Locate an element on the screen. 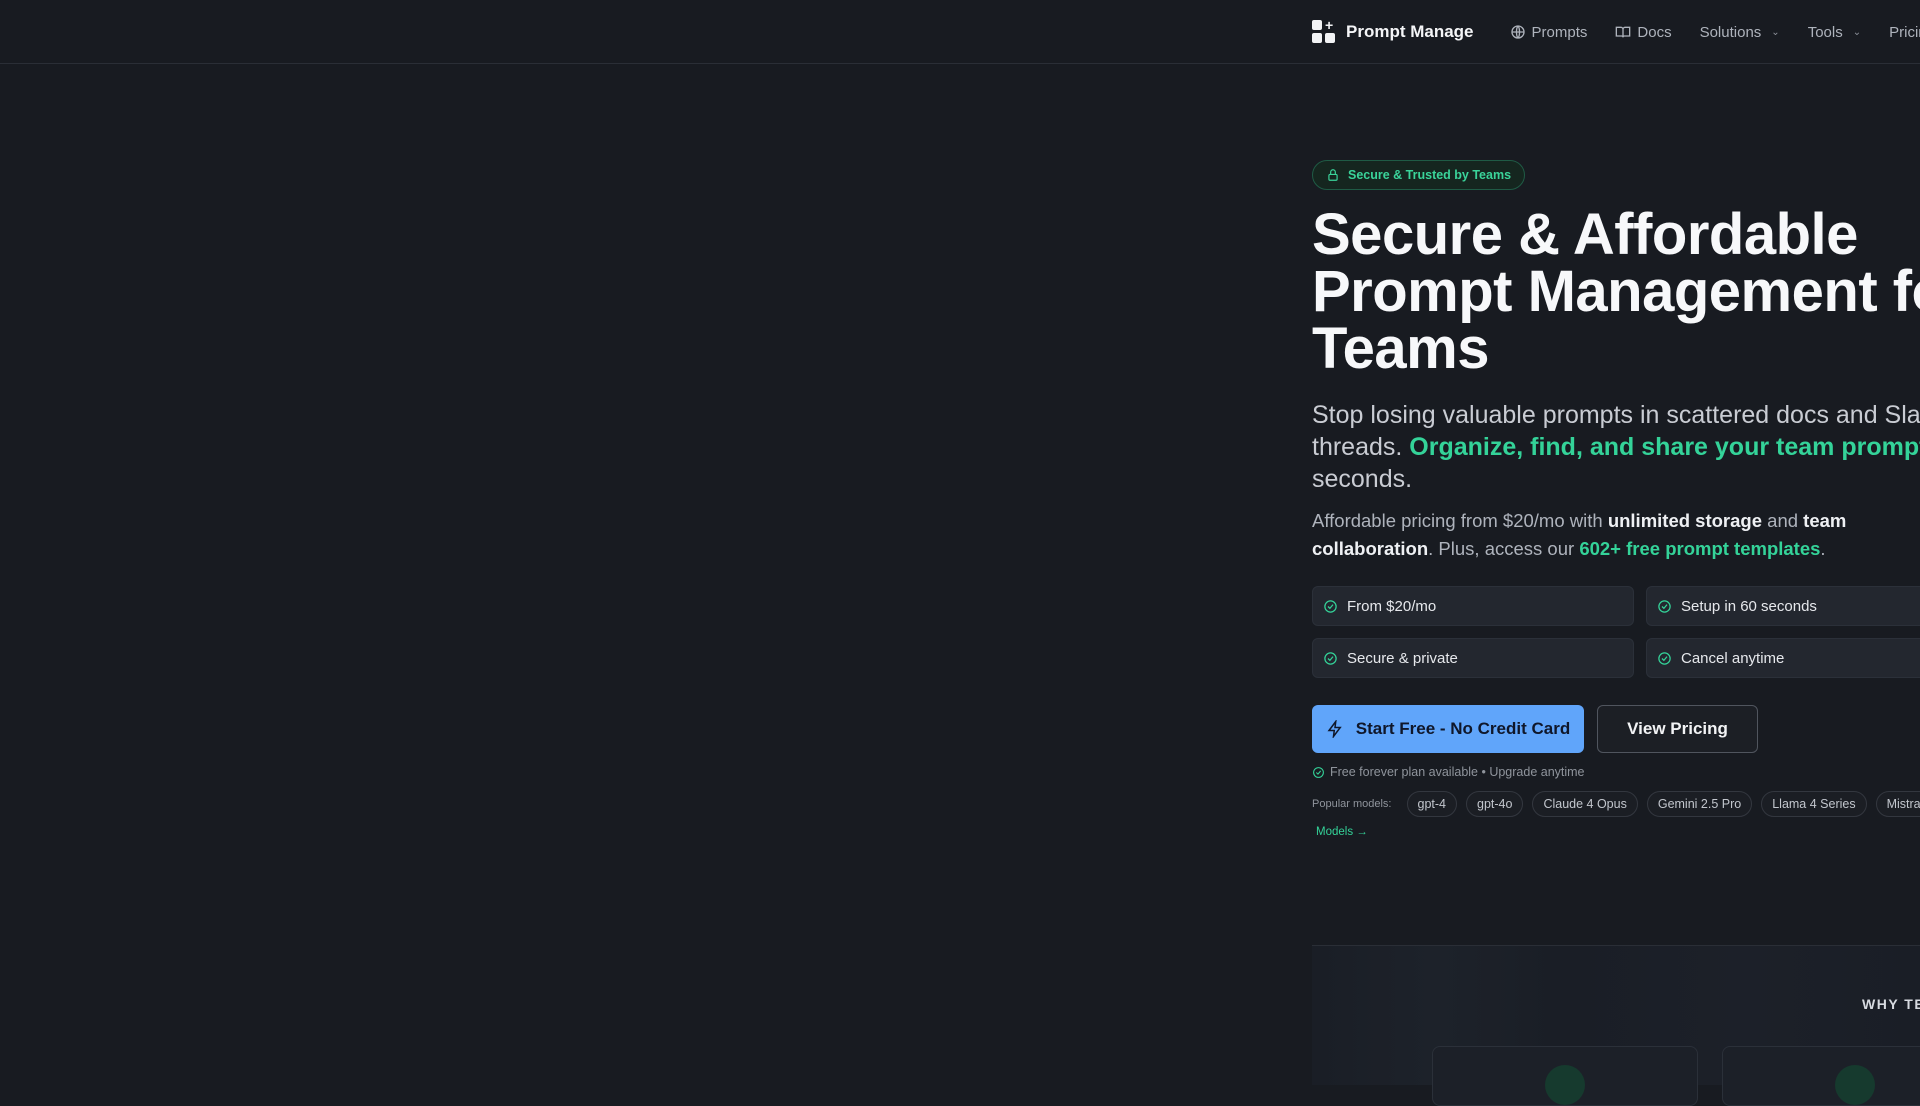  cta-group: Start Free - No Credit Card View Pricing is located at coordinates (1616, 729).